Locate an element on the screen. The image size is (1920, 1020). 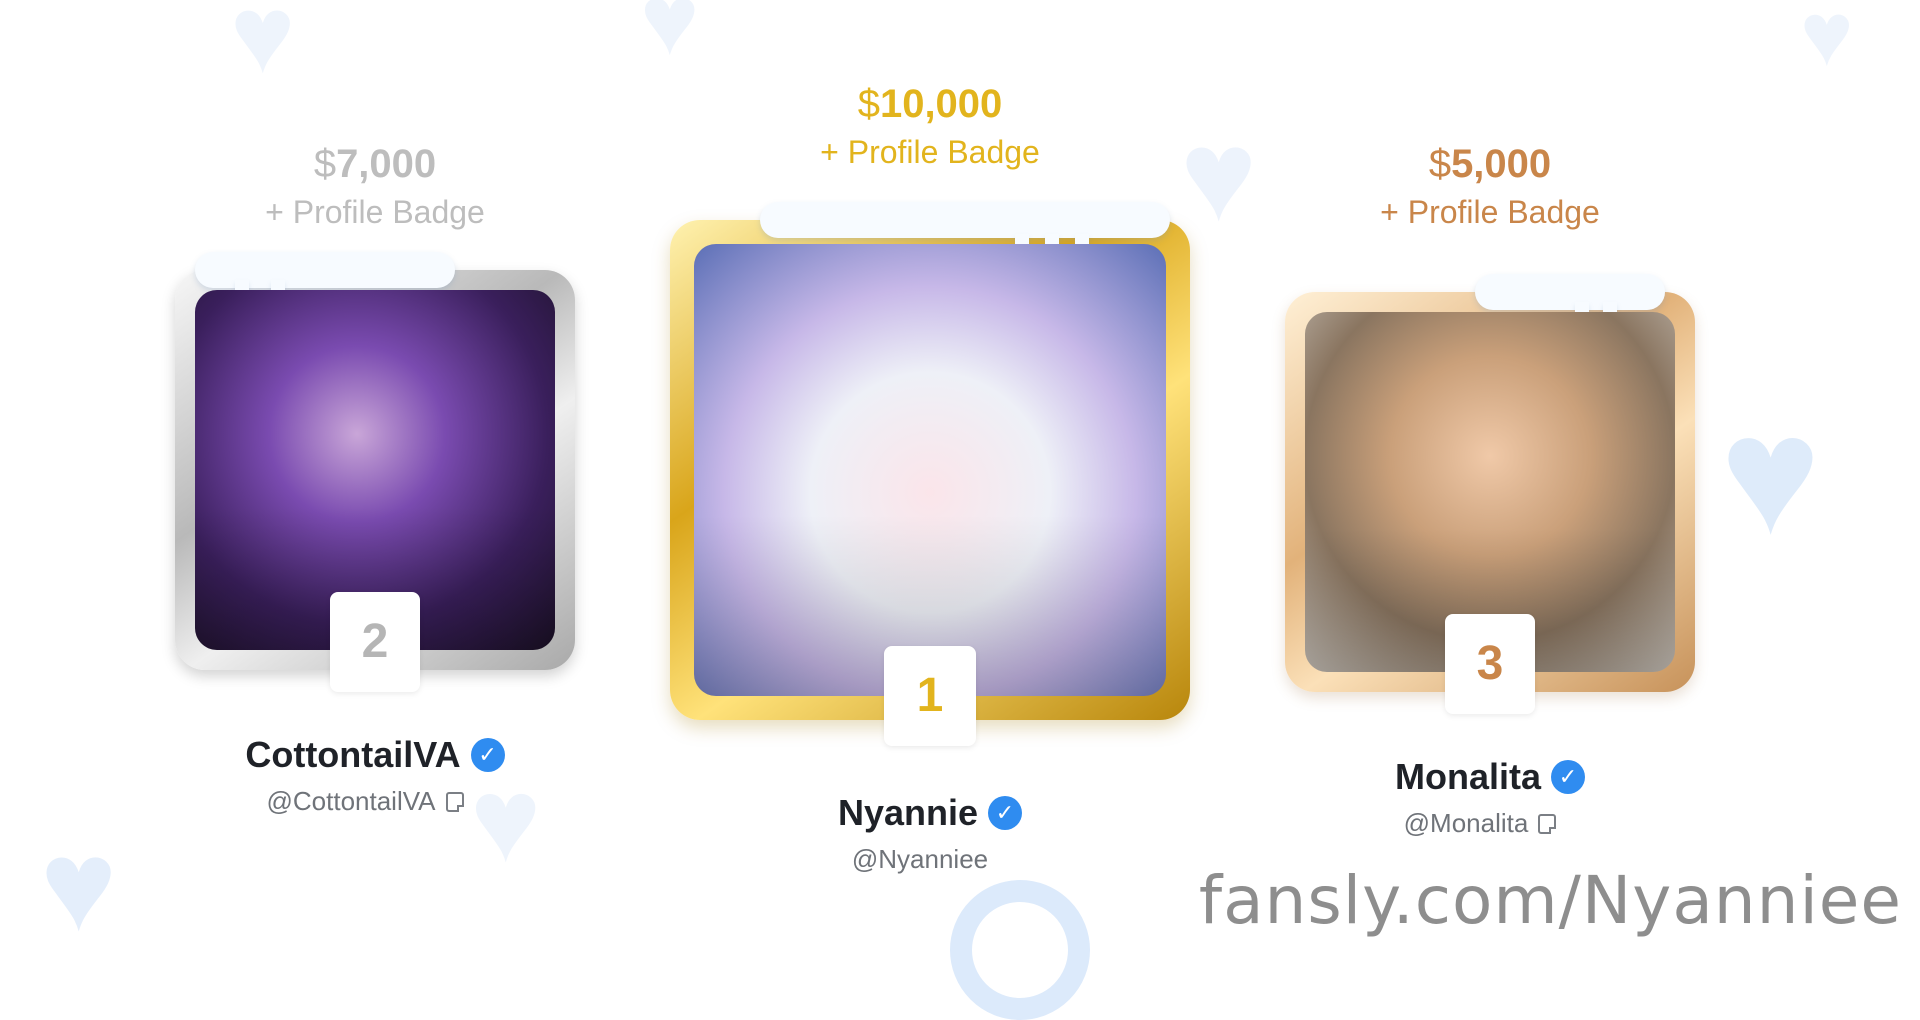
creator-handle: @CottontailVA is located at coordinates (351, 801).